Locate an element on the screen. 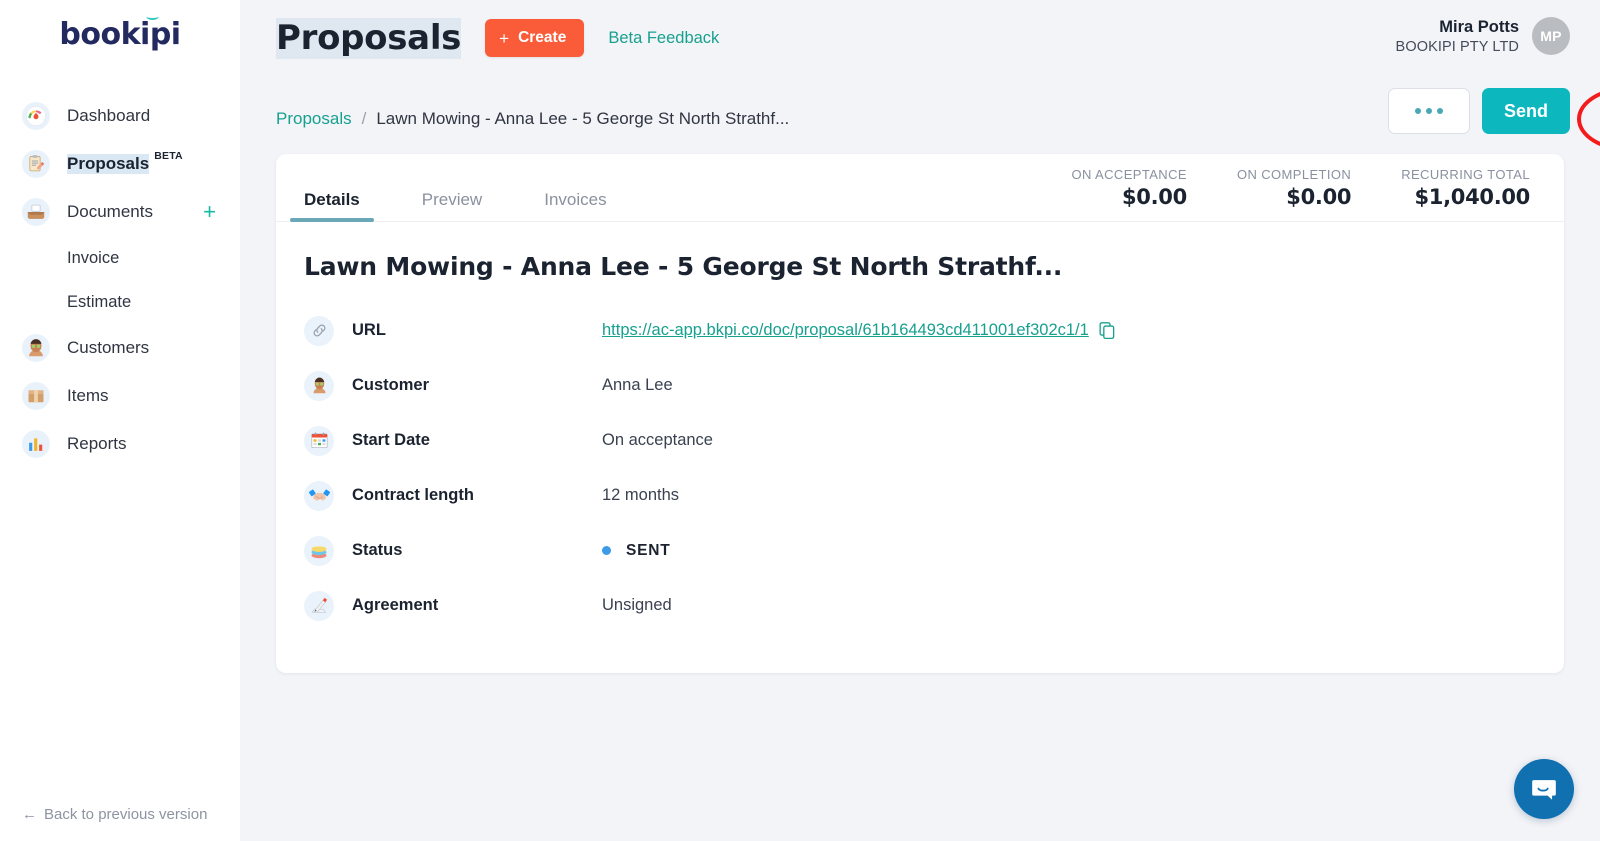  sidebar-item-items: Items is located at coordinates (120, 396).